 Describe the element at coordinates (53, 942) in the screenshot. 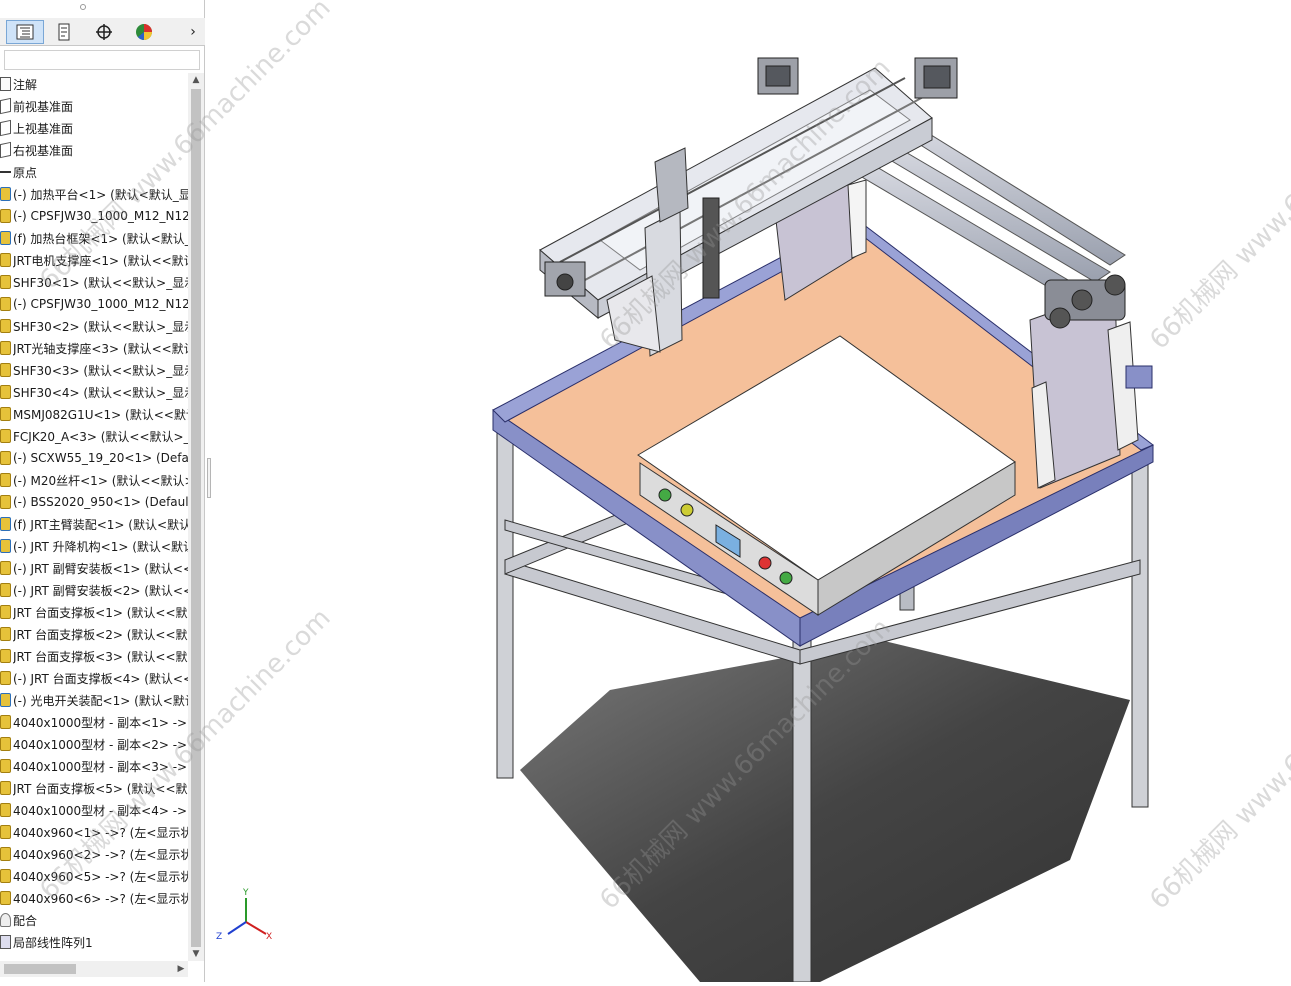

I see `tree-item-label: 局部线性阵列1` at that location.